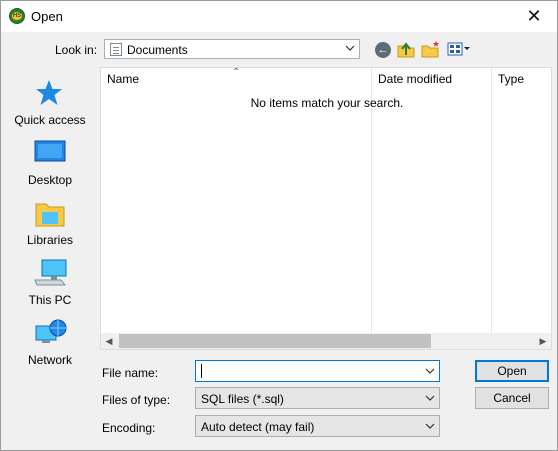 This screenshot has width=558, height=451. What do you see at coordinates (49, 92) in the screenshot?
I see `star-icon` at bounding box center [49, 92].